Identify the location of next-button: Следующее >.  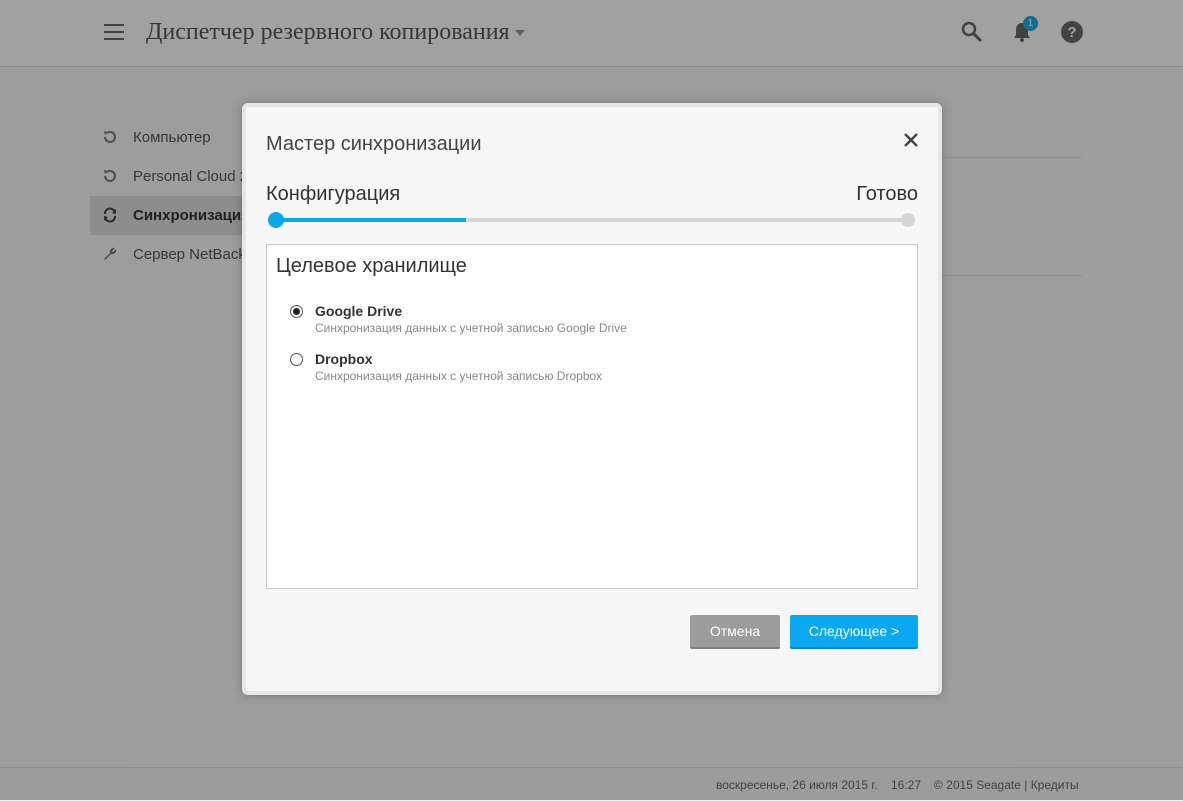
(854, 632).